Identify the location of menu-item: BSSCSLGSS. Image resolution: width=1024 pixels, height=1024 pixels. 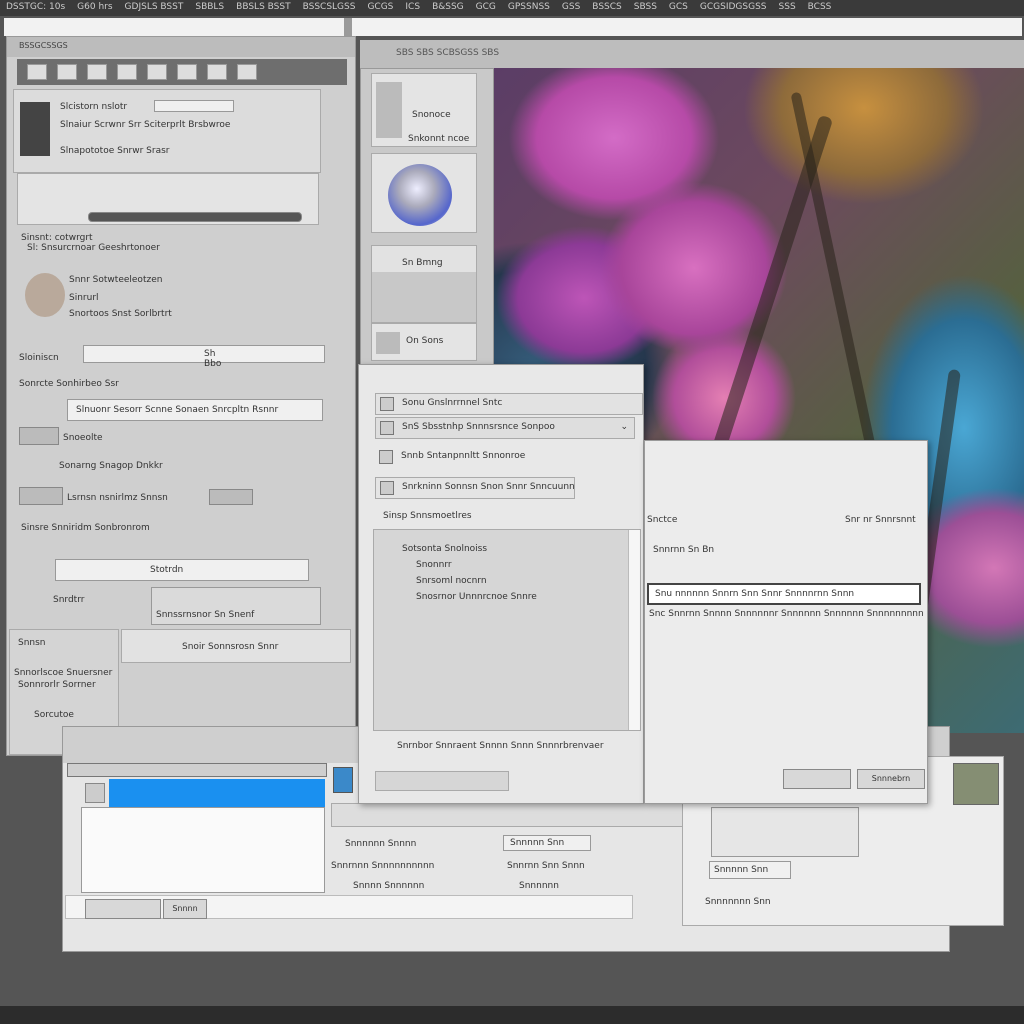
(329, 7).